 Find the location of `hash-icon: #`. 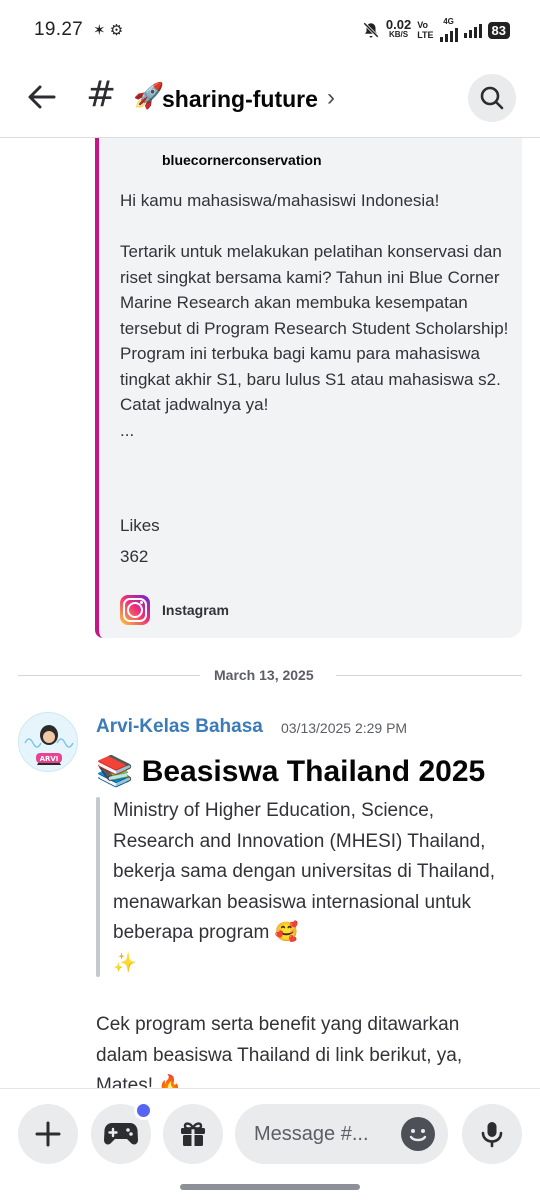

hash-icon: # is located at coordinates (101, 94).